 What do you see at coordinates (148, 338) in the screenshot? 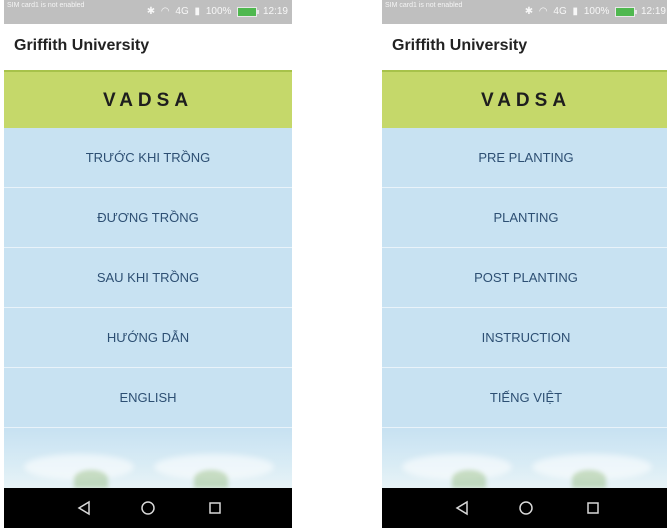
I see `menu-item-instructions: HƯỚNG DẪN` at bounding box center [148, 338].